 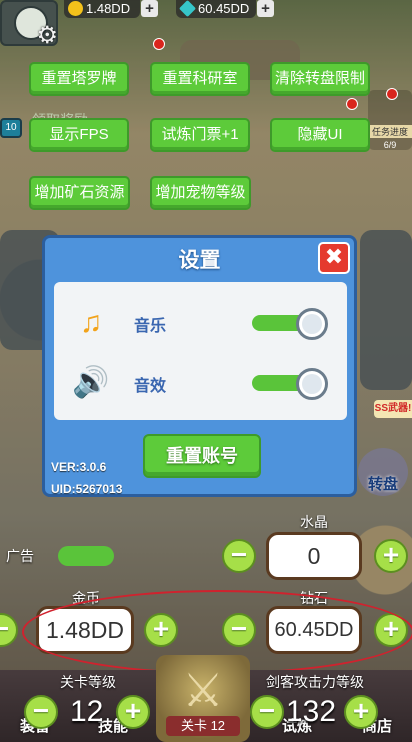 What do you see at coordinates (312, 324) in the screenshot?
I see `music-toggle-knob` at bounding box center [312, 324].